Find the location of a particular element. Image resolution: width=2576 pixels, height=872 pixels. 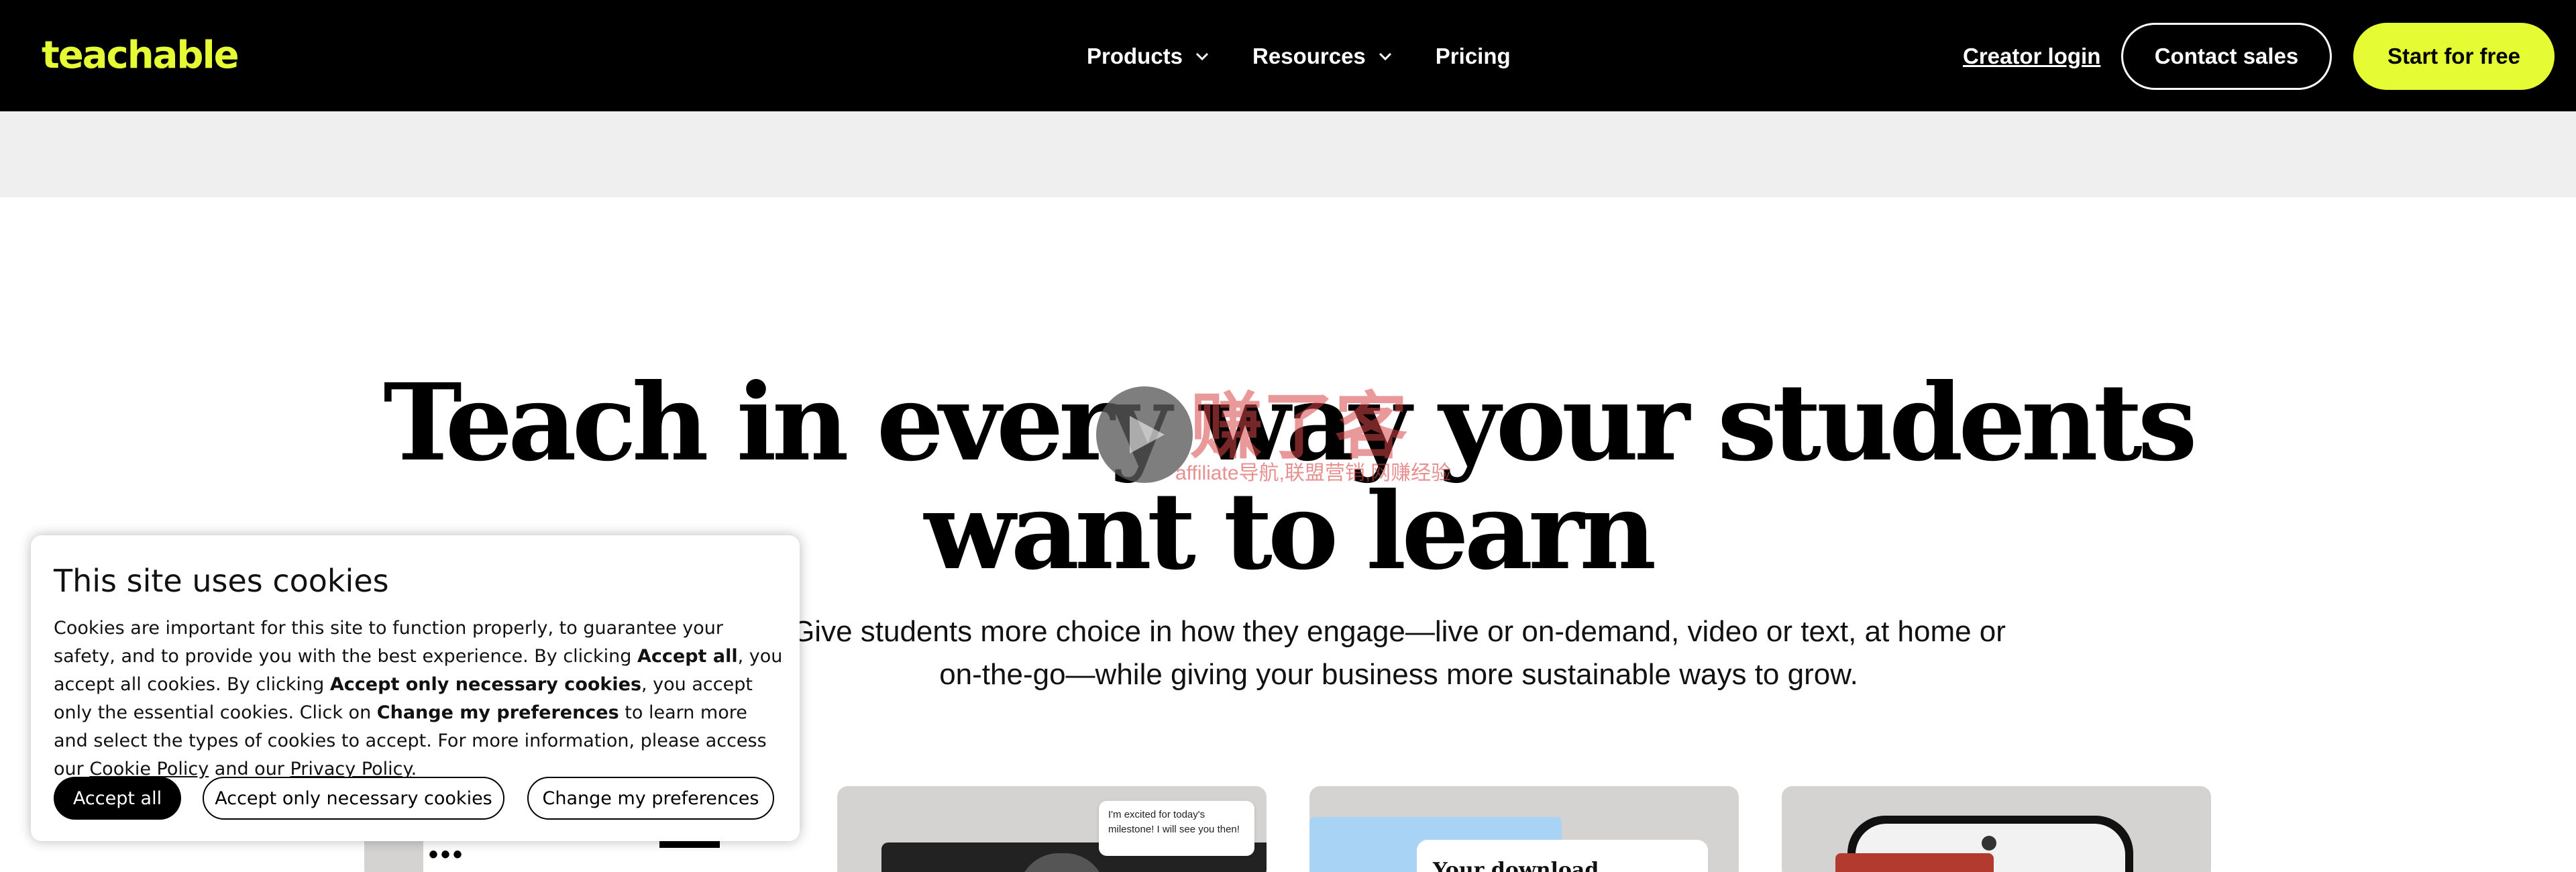

change-preferences-button: Change my preferences is located at coordinates (650, 798).